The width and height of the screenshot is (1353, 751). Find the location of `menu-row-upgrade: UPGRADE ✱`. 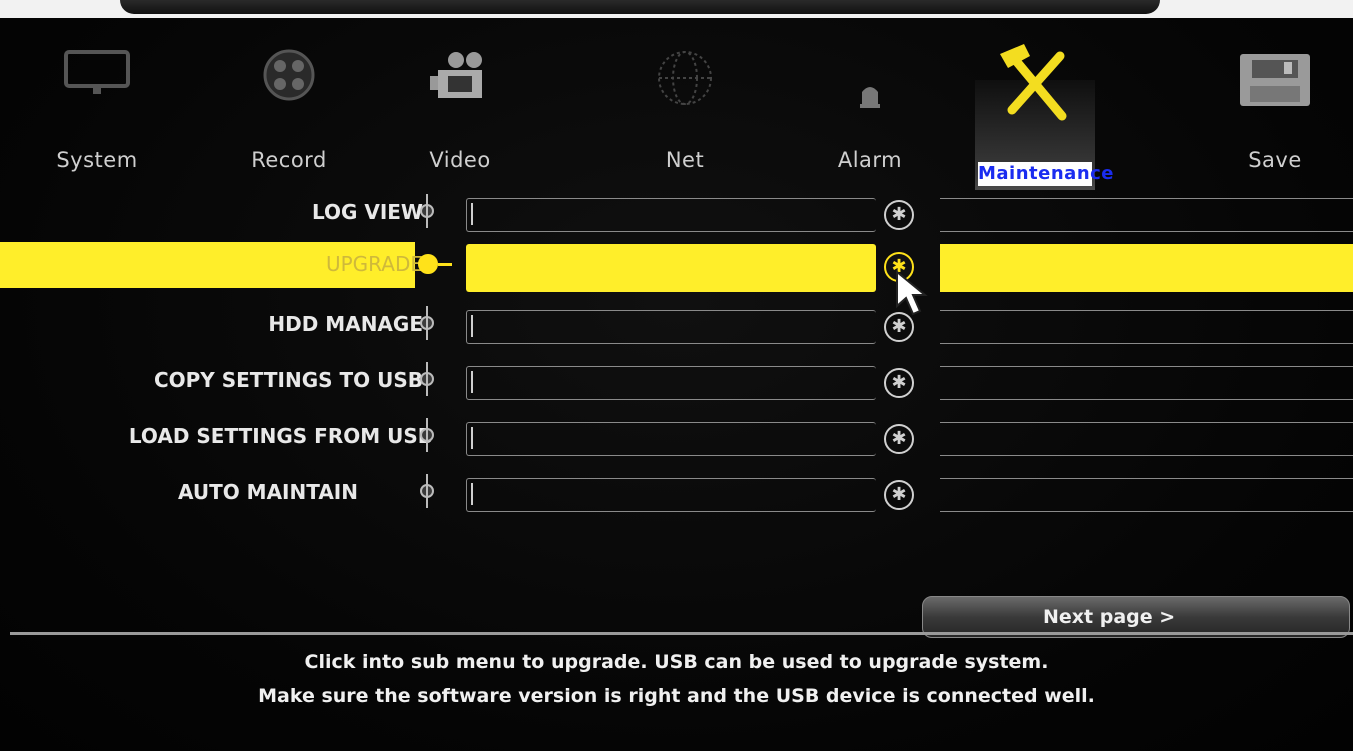

menu-row-upgrade: UPGRADE ✱ is located at coordinates (676, 268).